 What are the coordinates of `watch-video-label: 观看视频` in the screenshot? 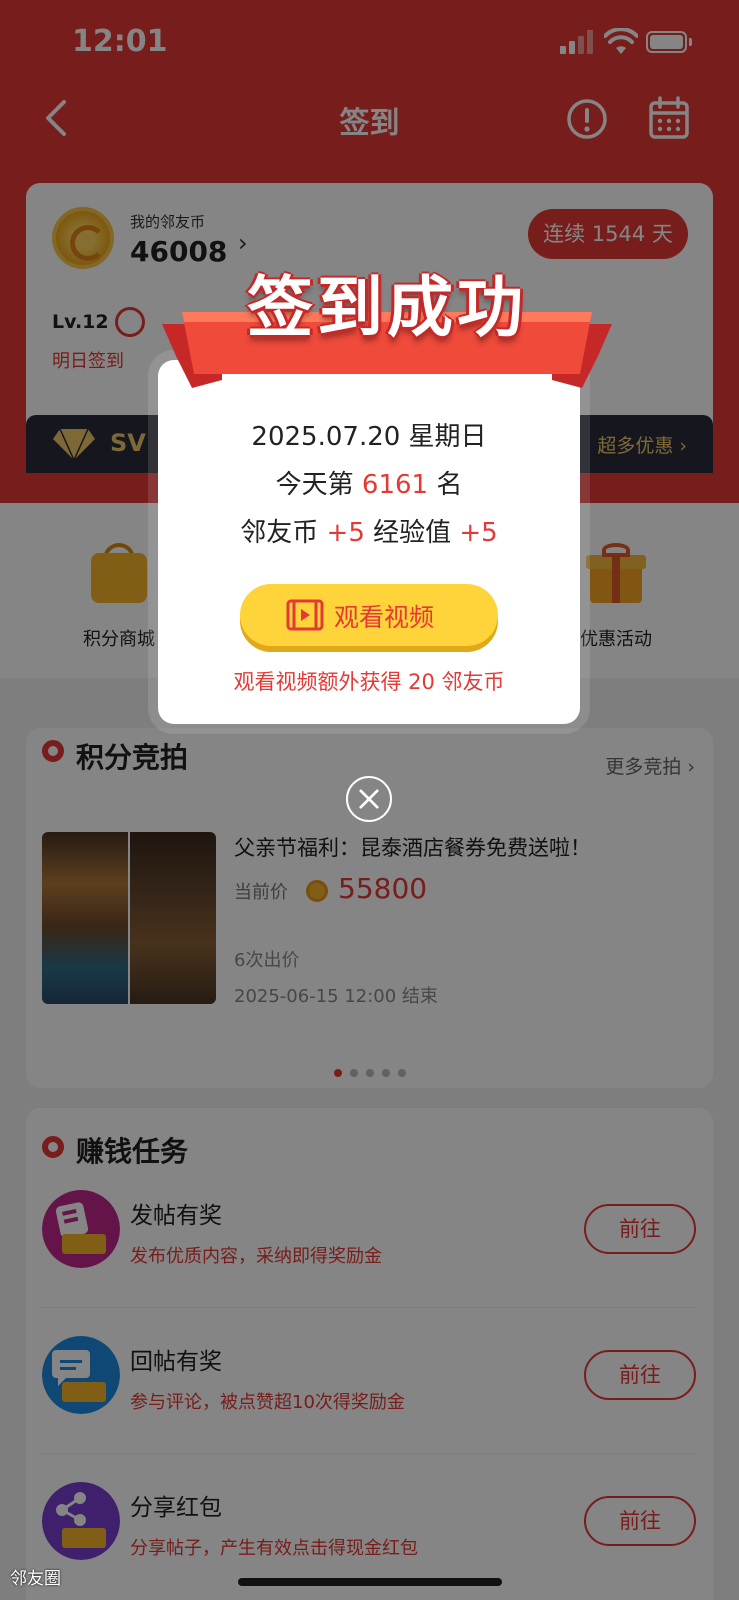 It's located at (384, 617).